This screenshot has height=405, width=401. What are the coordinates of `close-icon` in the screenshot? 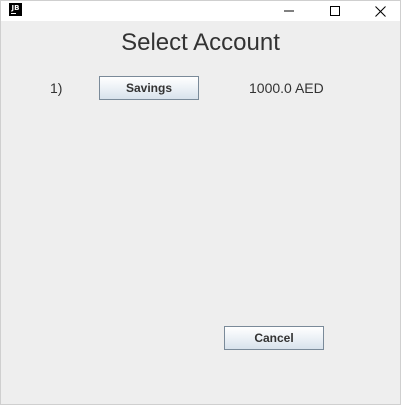 It's located at (380, 11).